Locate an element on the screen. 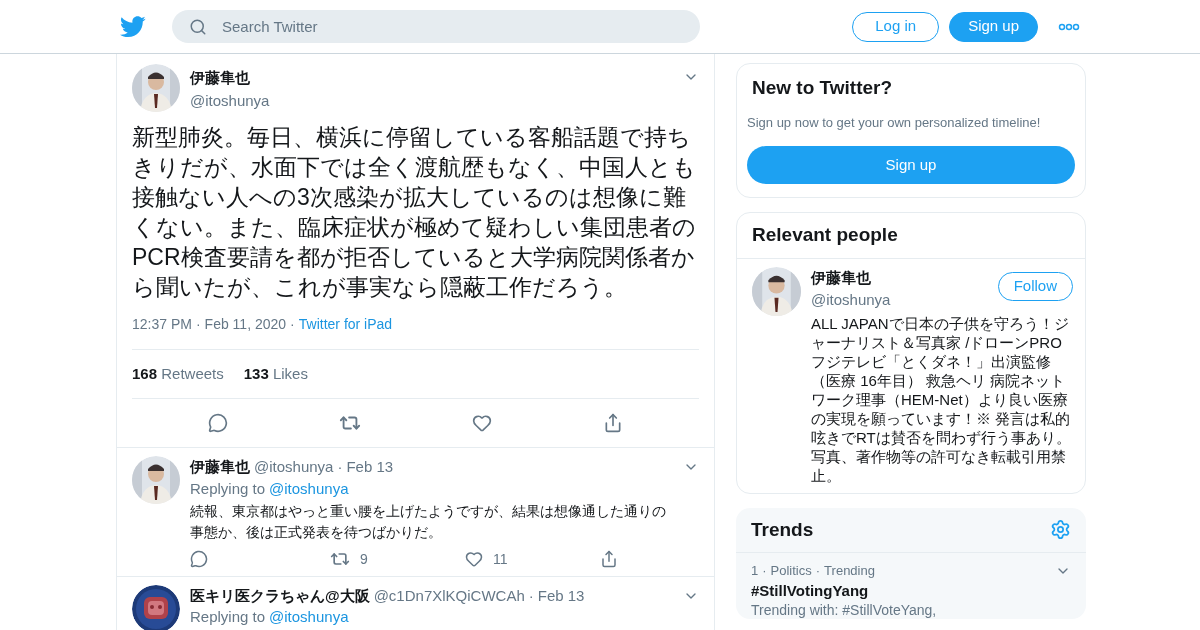 Image resolution: width=1200 pixels, height=630 pixels. tweet-date: Feb 11, 2020 is located at coordinates (245, 324).